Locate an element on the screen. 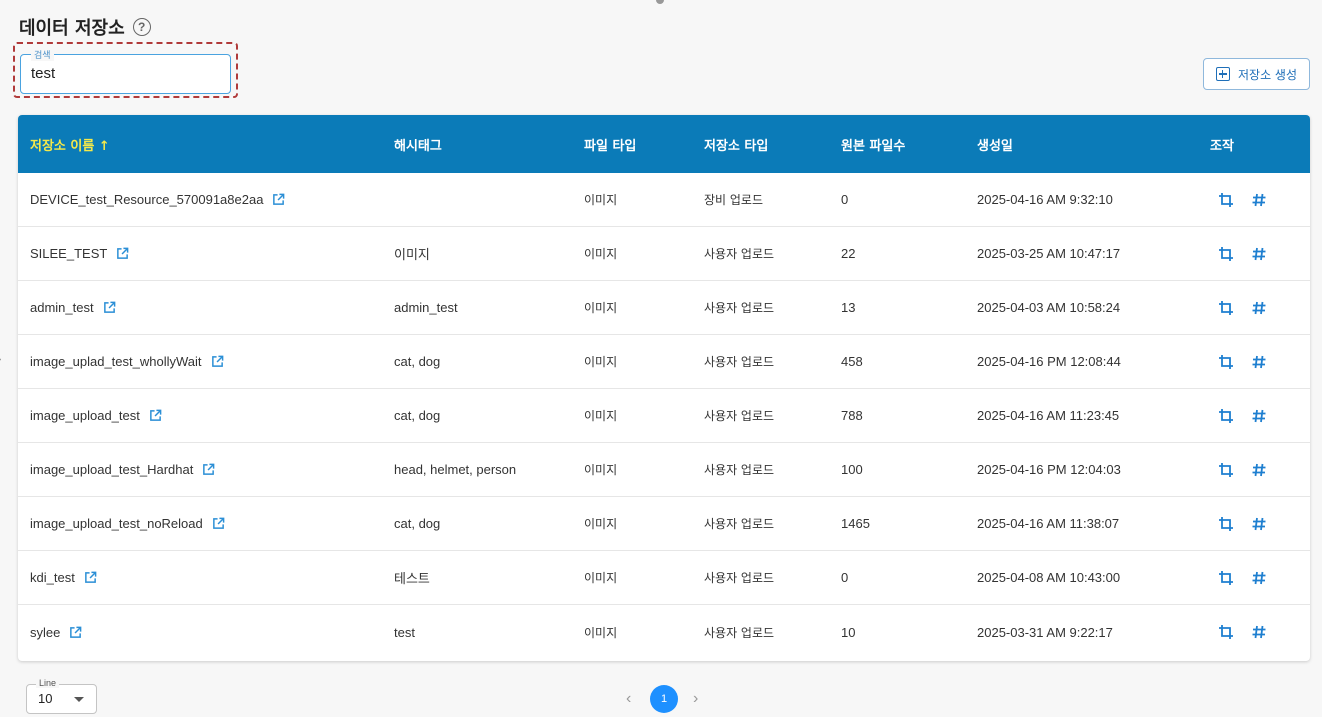 The image size is (1322, 717). repository-name-cell: image_upload_test_noReload is located at coordinates (127, 523).